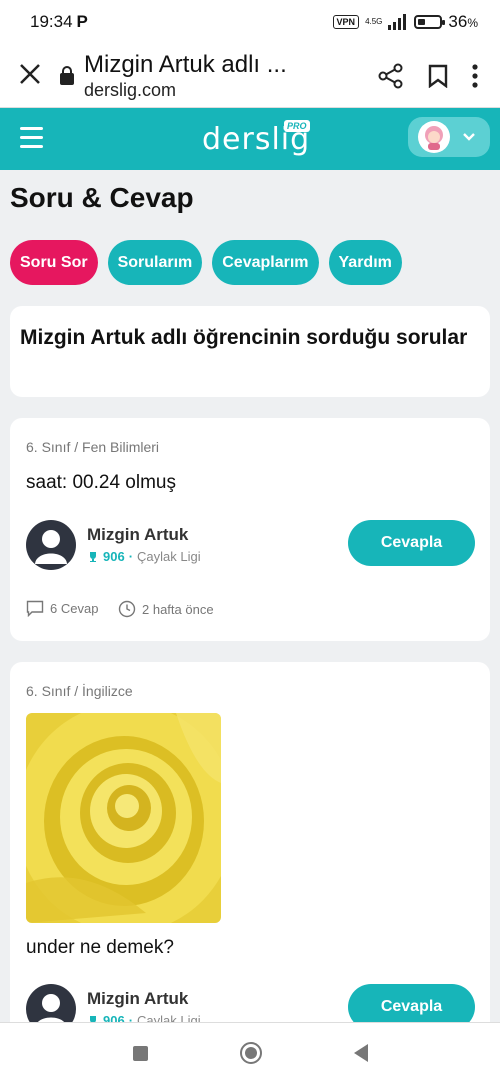 Image resolution: width=500 pixels, height=1083 pixels. I want to click on close-icon, so click(30, 76).